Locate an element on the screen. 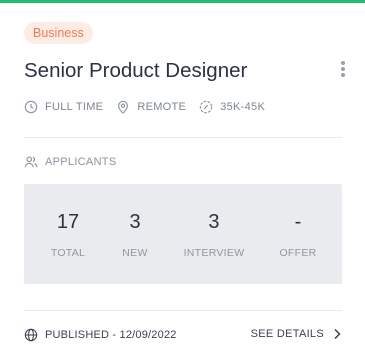 This screenshot has height=363, width=365. employment-type: FULL TIME is located at coordinates (63, 107).